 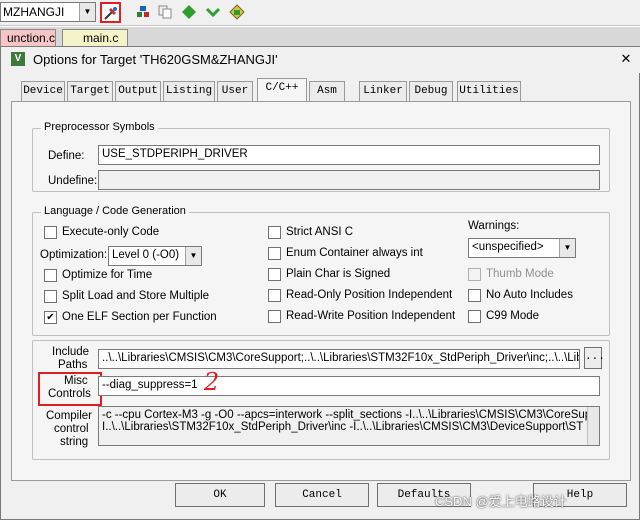 I want to click on split-load-label: Split Load and Store Multiple, so click(x=136, y=296).